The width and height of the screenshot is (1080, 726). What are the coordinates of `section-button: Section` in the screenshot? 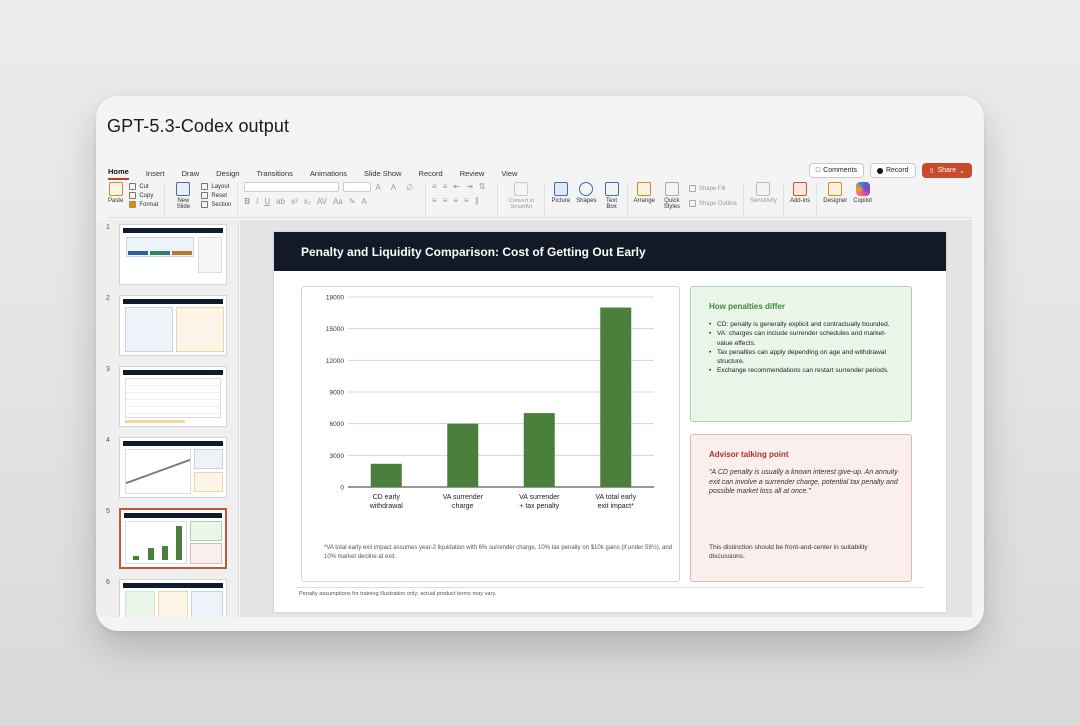 It's located at (216, 204).